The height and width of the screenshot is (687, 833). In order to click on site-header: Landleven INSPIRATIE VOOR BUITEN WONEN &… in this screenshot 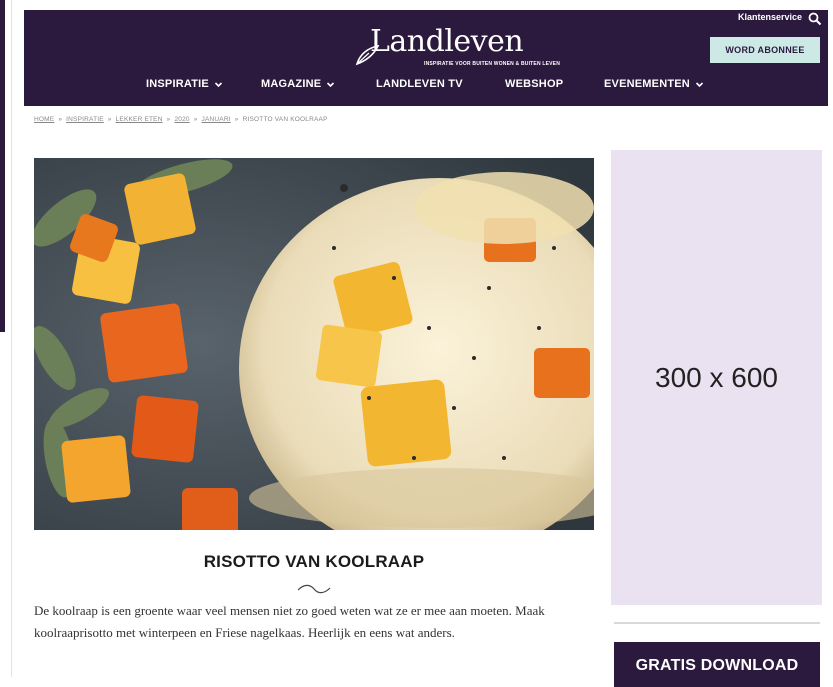, I will do `click(426, 58)`.